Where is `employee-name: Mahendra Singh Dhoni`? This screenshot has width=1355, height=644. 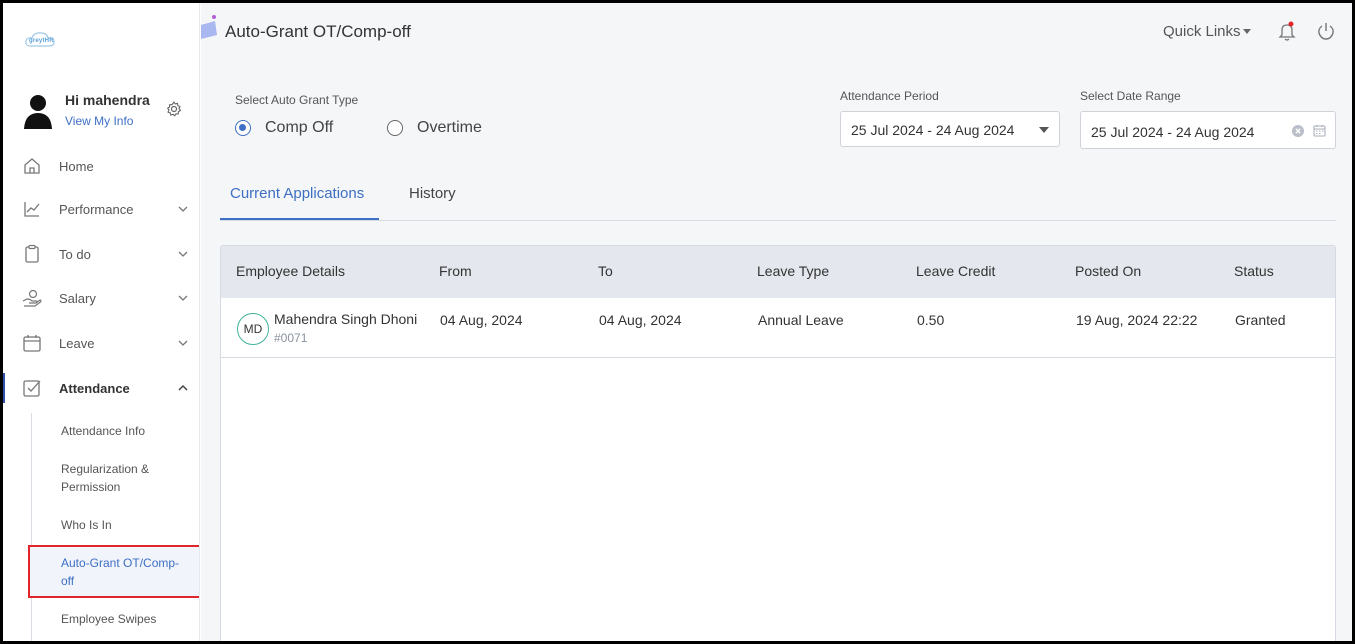 employee-name: Mahendra Singh Dhoni is located at coordinates (350, 319).